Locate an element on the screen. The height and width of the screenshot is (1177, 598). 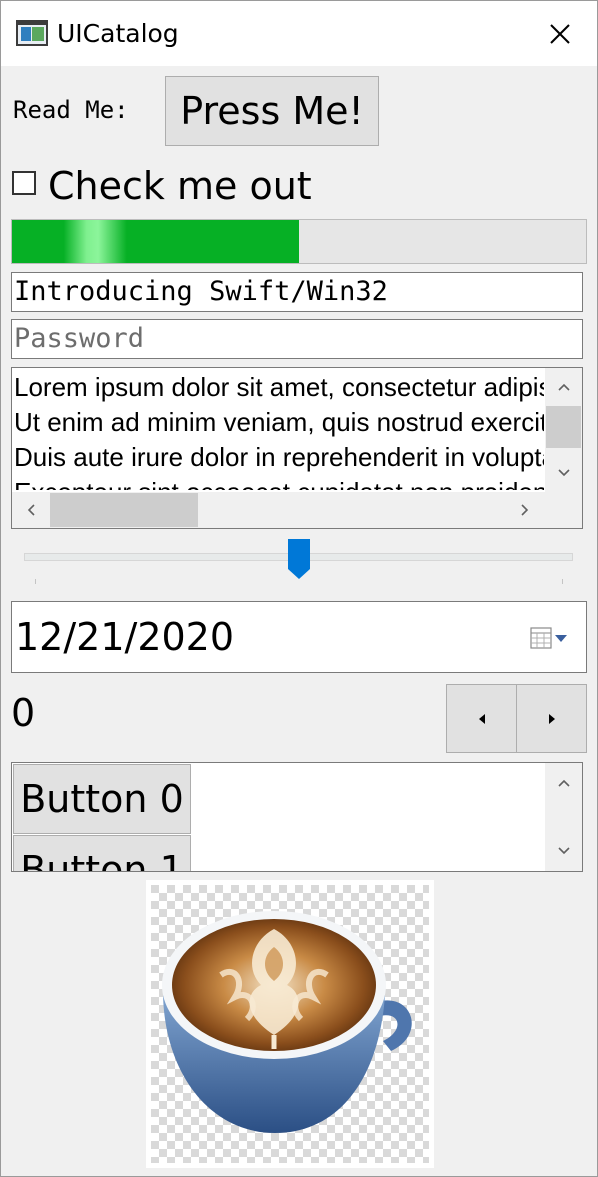
app-window-icon is located at coordinates (32, 33).